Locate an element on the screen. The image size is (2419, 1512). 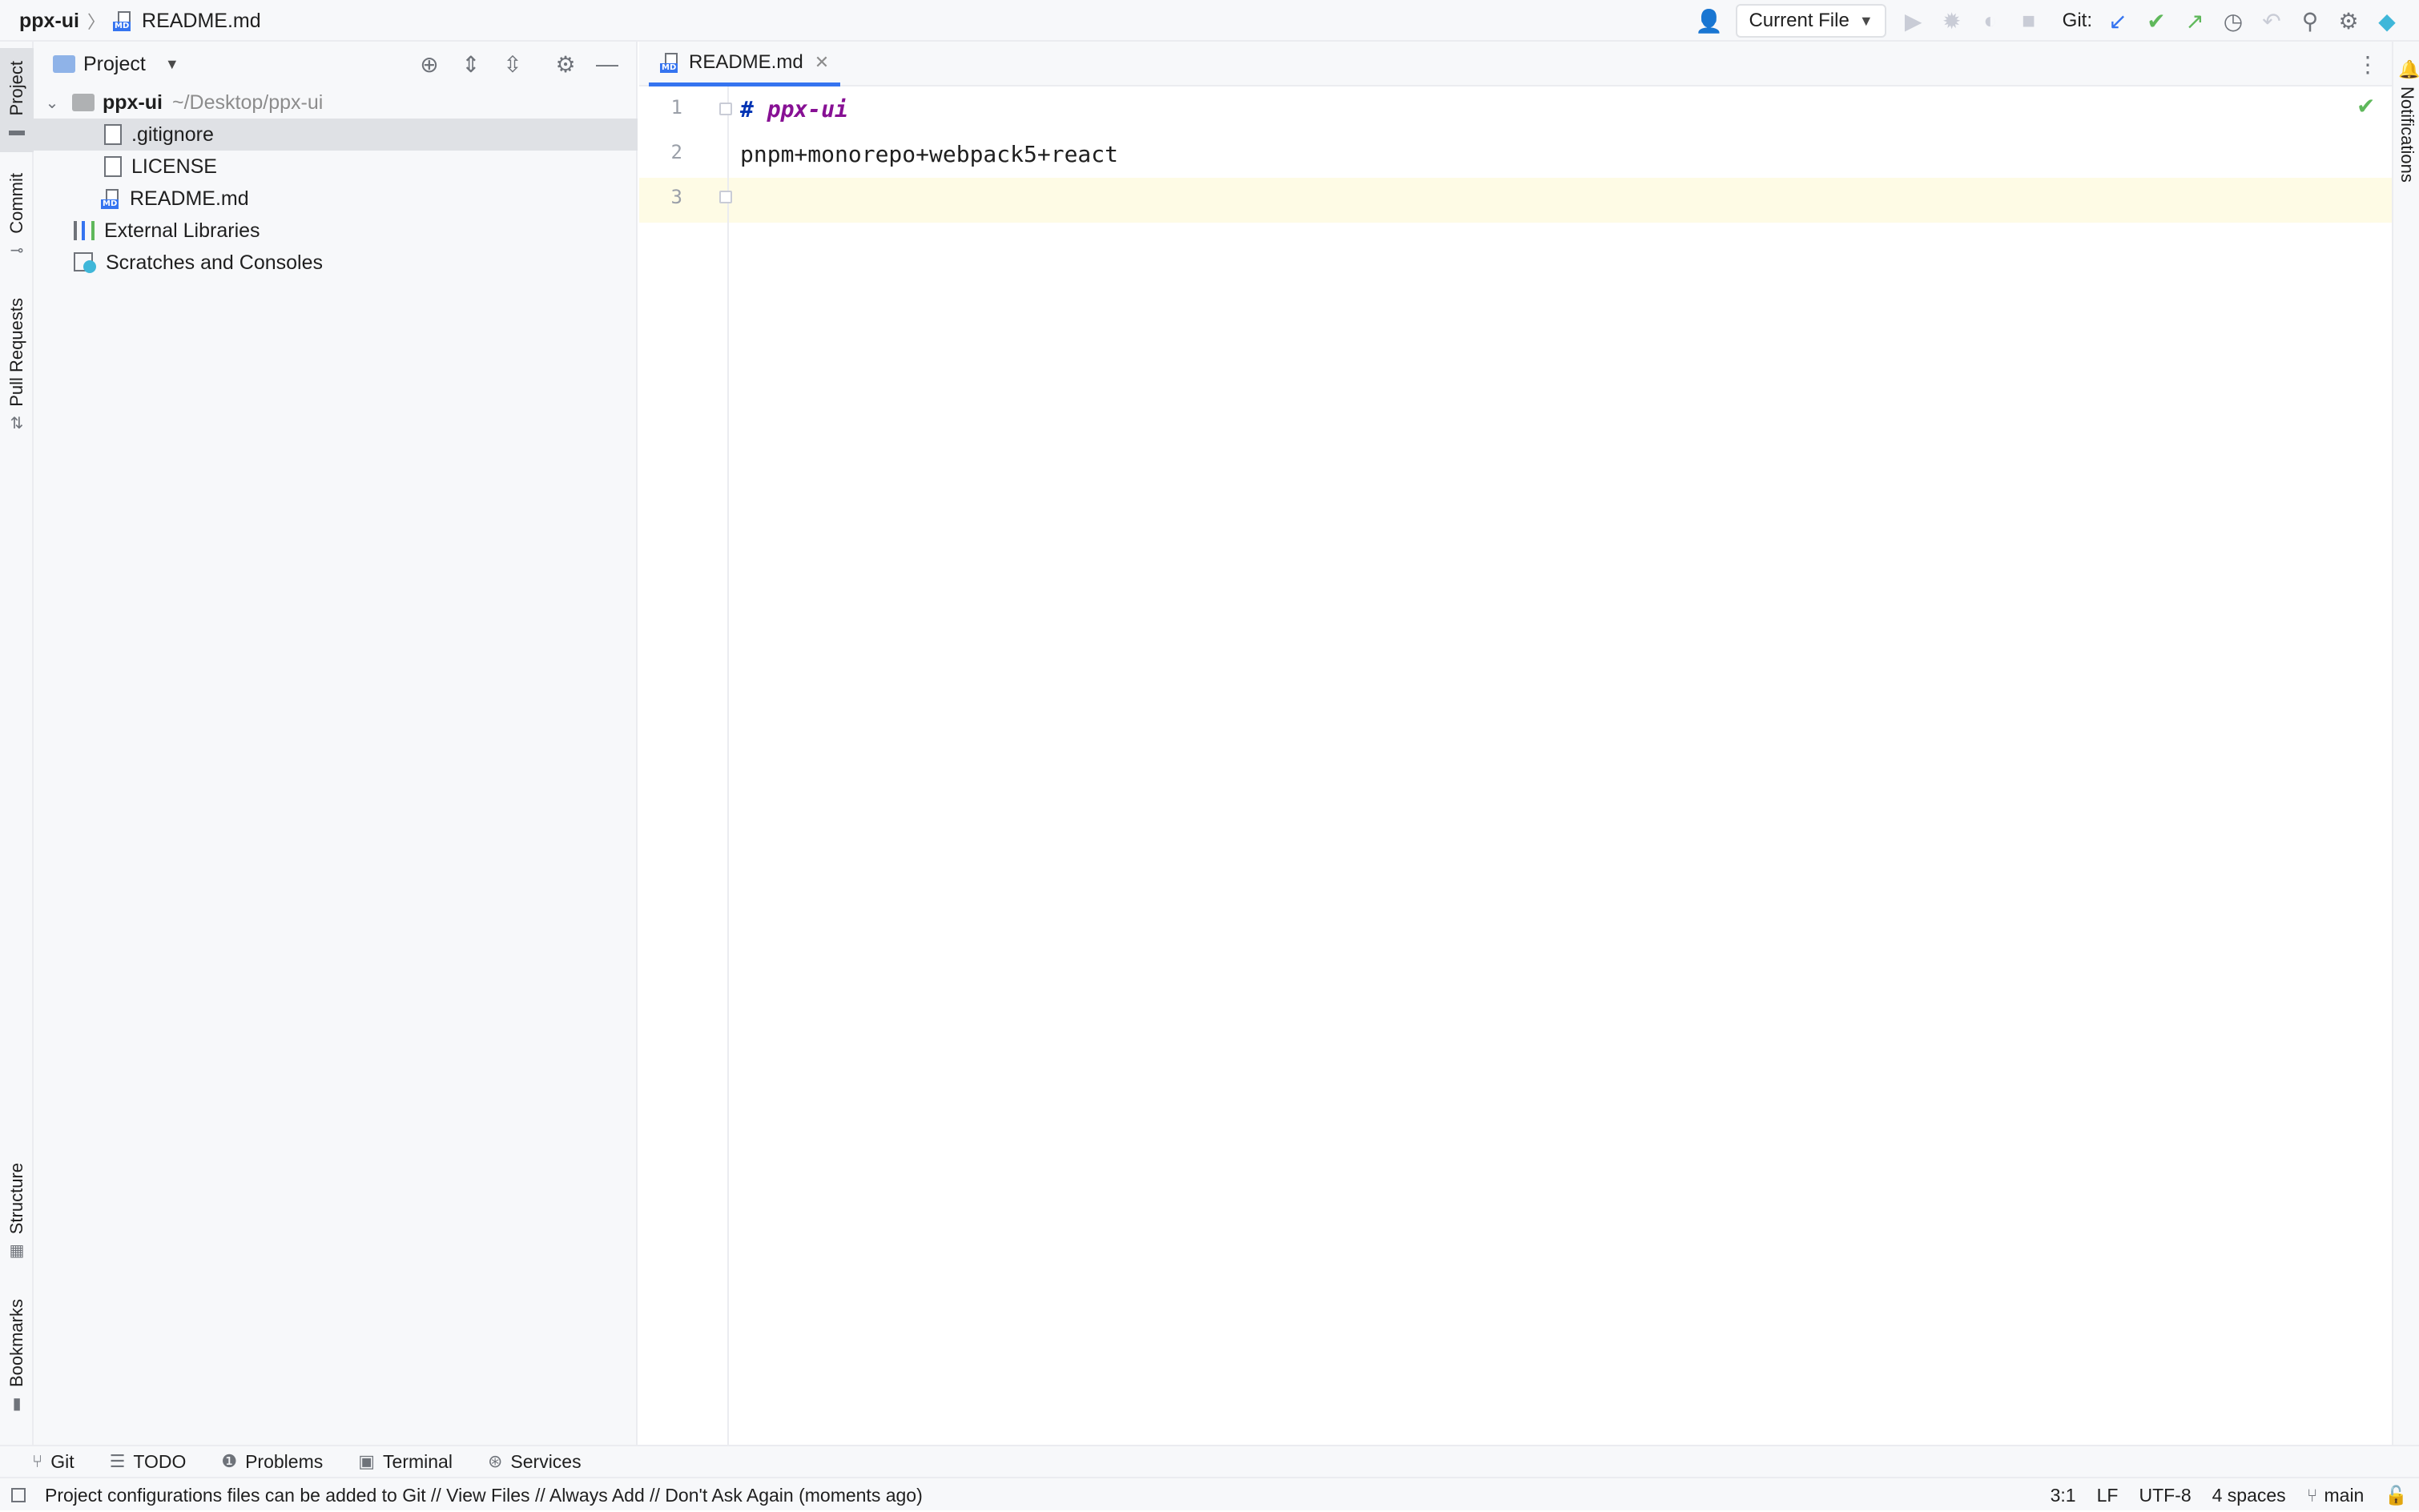
code-line-1: # ppx-ui is located at coordinates (794, 108).